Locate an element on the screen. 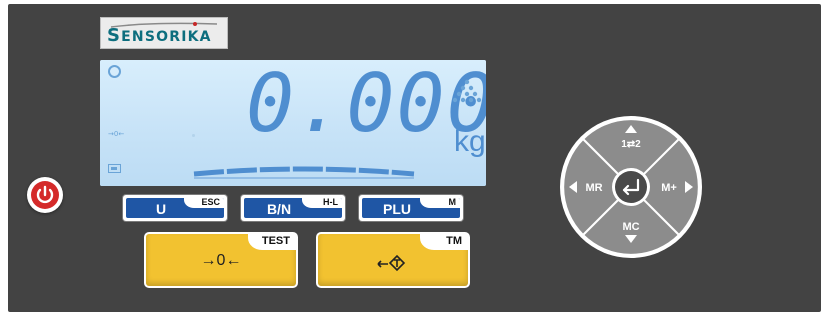  dpad-left-label: MR is located at coordinates (593, 188).